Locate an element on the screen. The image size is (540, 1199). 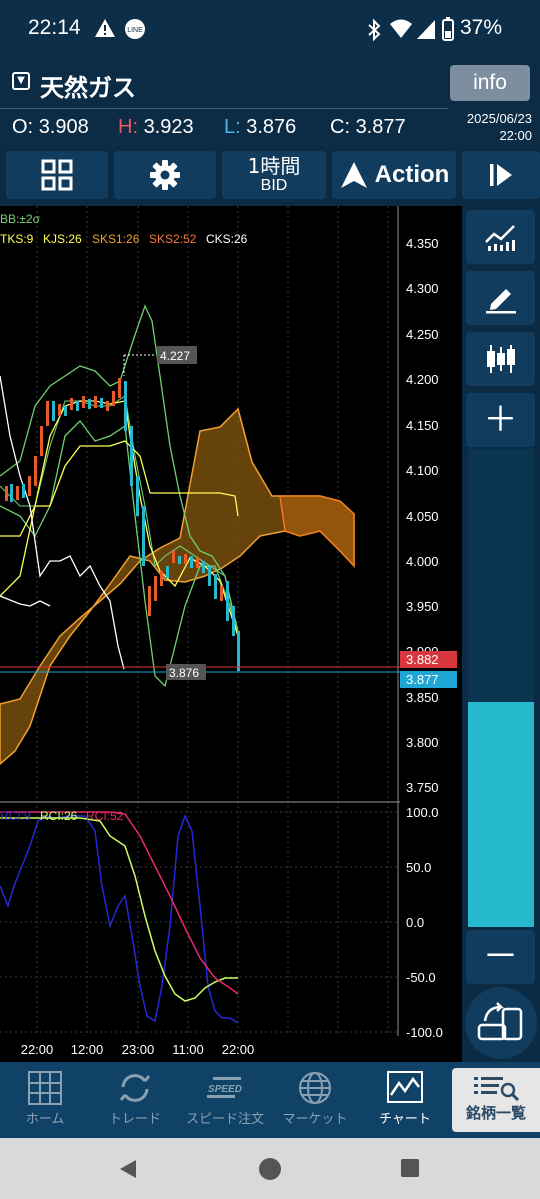
settings-button is located at coordinates (165, 175).